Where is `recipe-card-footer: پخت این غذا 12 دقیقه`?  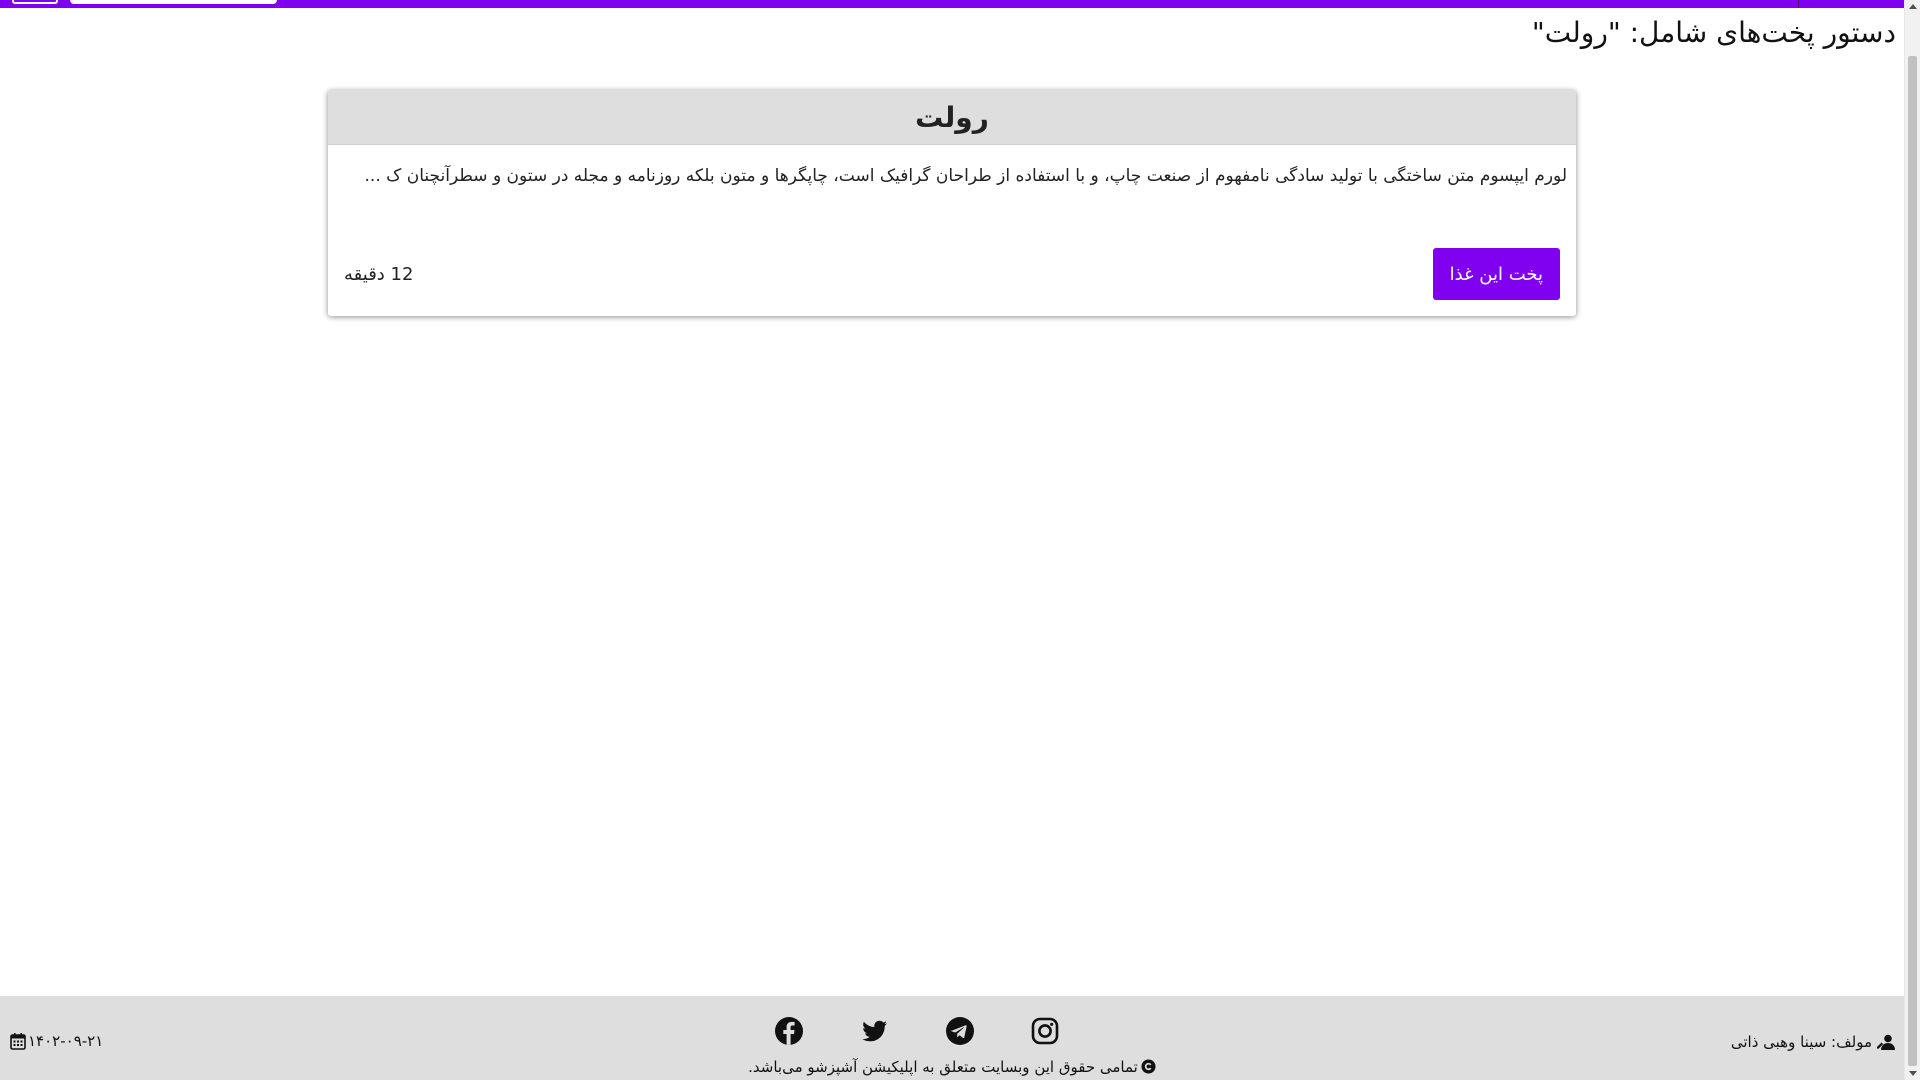
recipe-card-footer: پخت این غذا 12 دقیقه is located at coordinates (952, 274).